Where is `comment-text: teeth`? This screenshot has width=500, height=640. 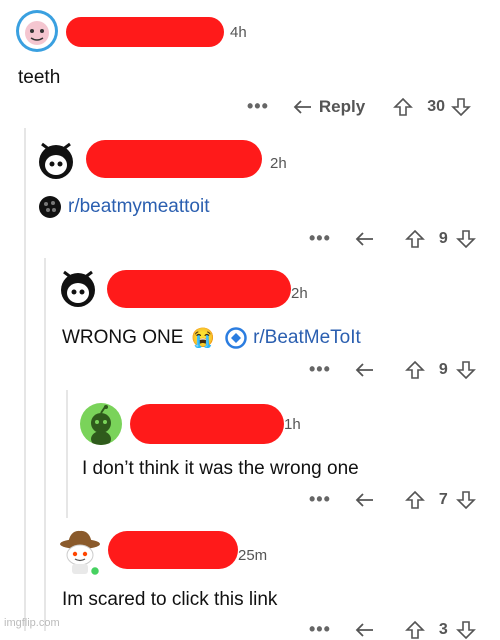
comment-text: teeth is located at coordinates (39, 77).